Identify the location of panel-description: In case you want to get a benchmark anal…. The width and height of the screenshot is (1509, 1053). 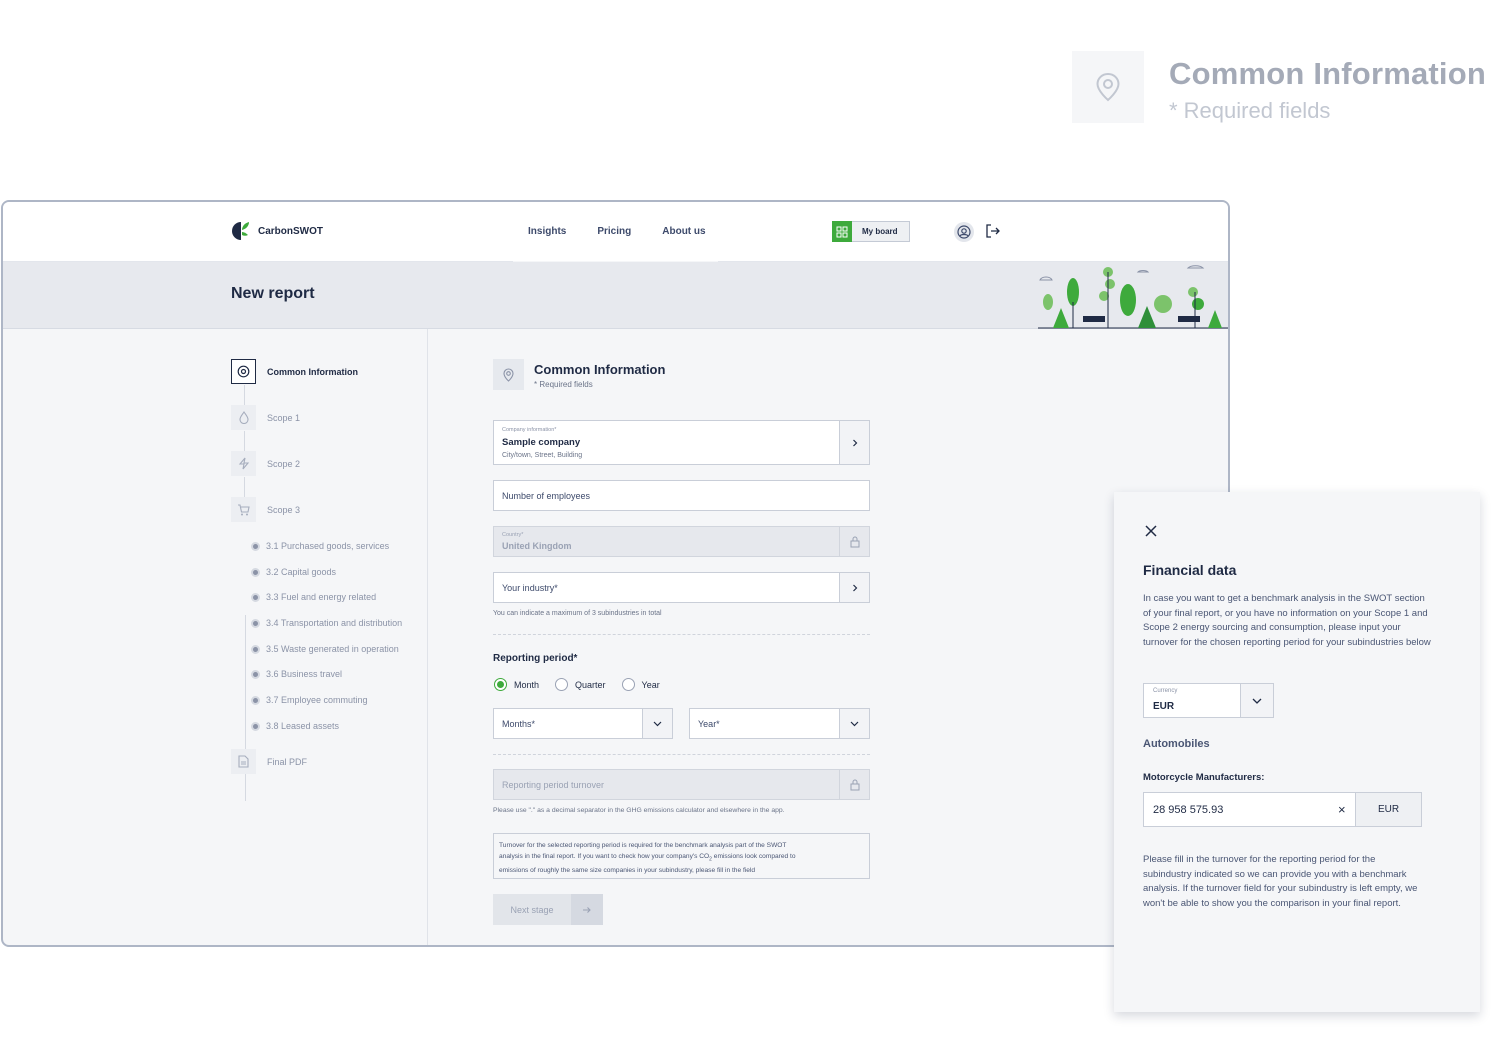
(1287, 620).